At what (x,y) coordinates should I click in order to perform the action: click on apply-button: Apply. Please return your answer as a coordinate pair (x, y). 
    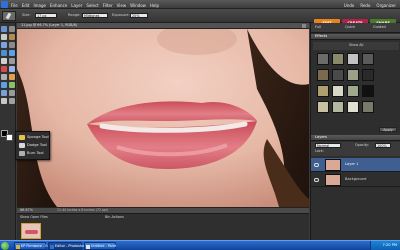
    Looking at the image, I should click on (388, 129).